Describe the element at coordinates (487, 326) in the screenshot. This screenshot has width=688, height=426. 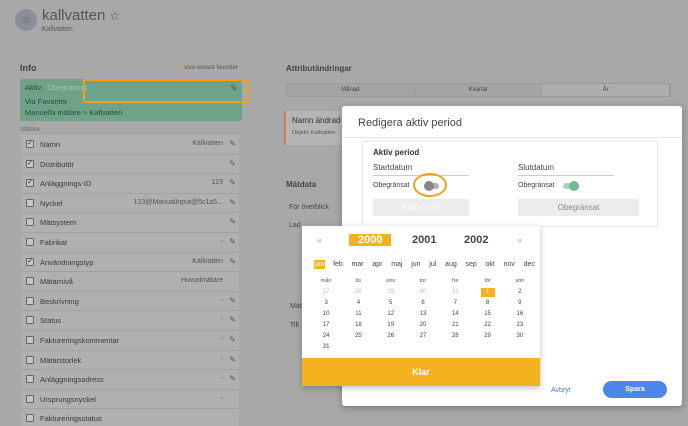
I see `day-cell: 22` at that location.